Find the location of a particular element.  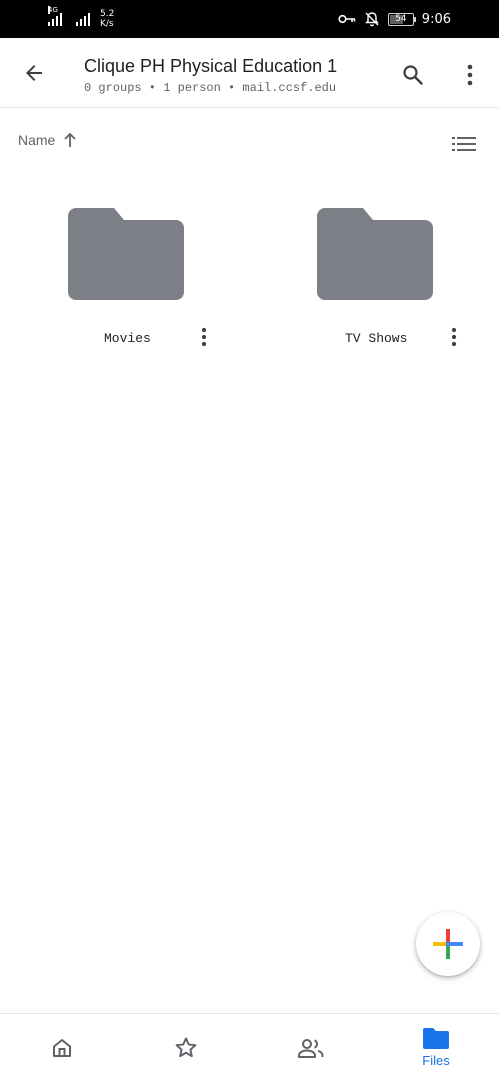

new-fab-button is located at coordinates (448, 944).